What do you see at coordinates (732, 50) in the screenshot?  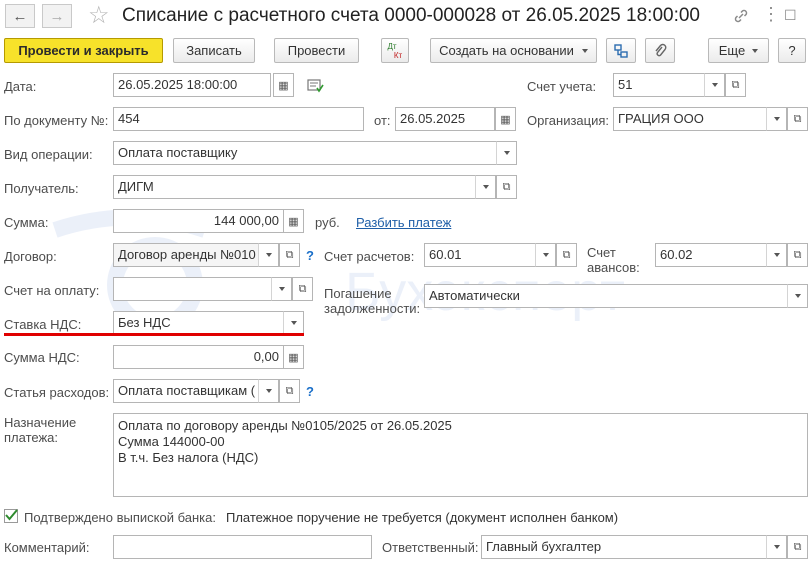 I see `more-label: Еще` at bounding box center [732, 50].